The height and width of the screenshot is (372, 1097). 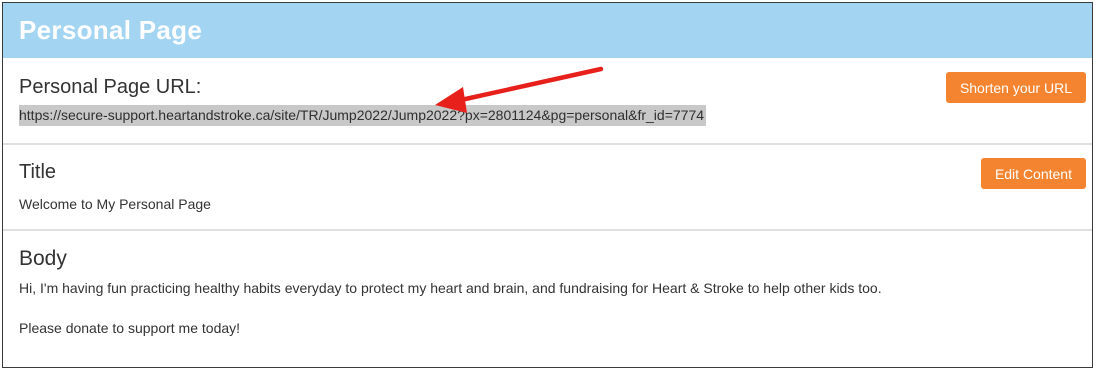 What do you see at coordinates (547, 30) in the screenshot?
I see `page-header: Personal Page` at bounding box center [547, 30].